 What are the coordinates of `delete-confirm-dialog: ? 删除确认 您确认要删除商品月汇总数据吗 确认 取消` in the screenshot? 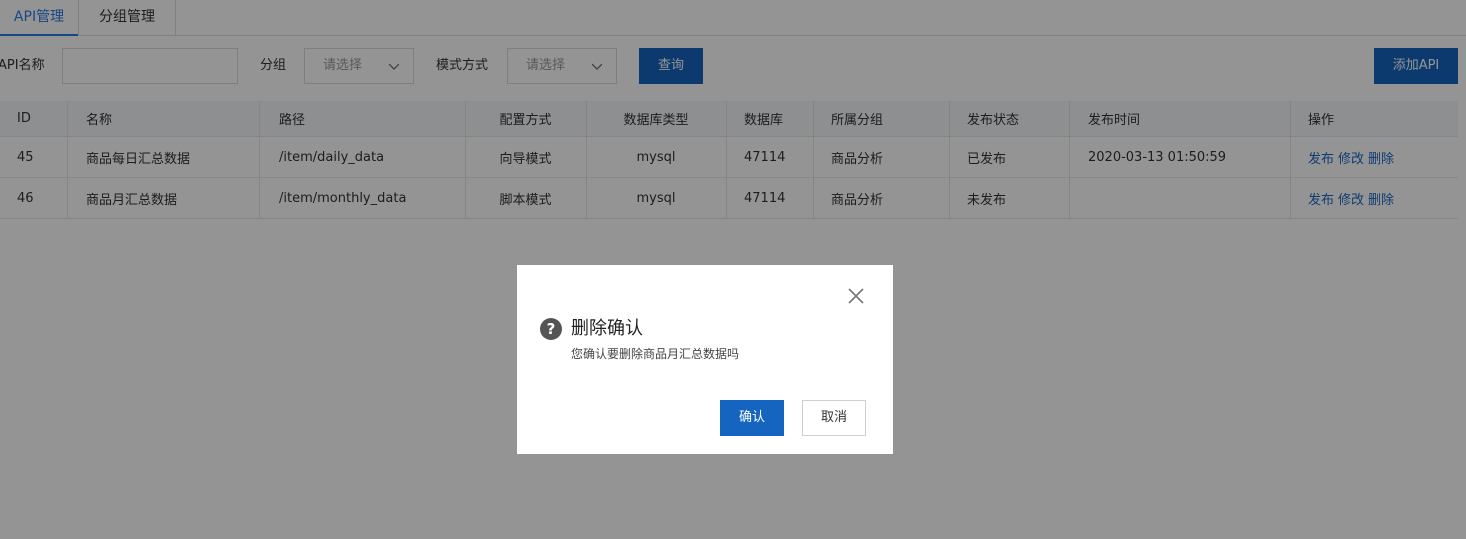 It's located at (705, 359).